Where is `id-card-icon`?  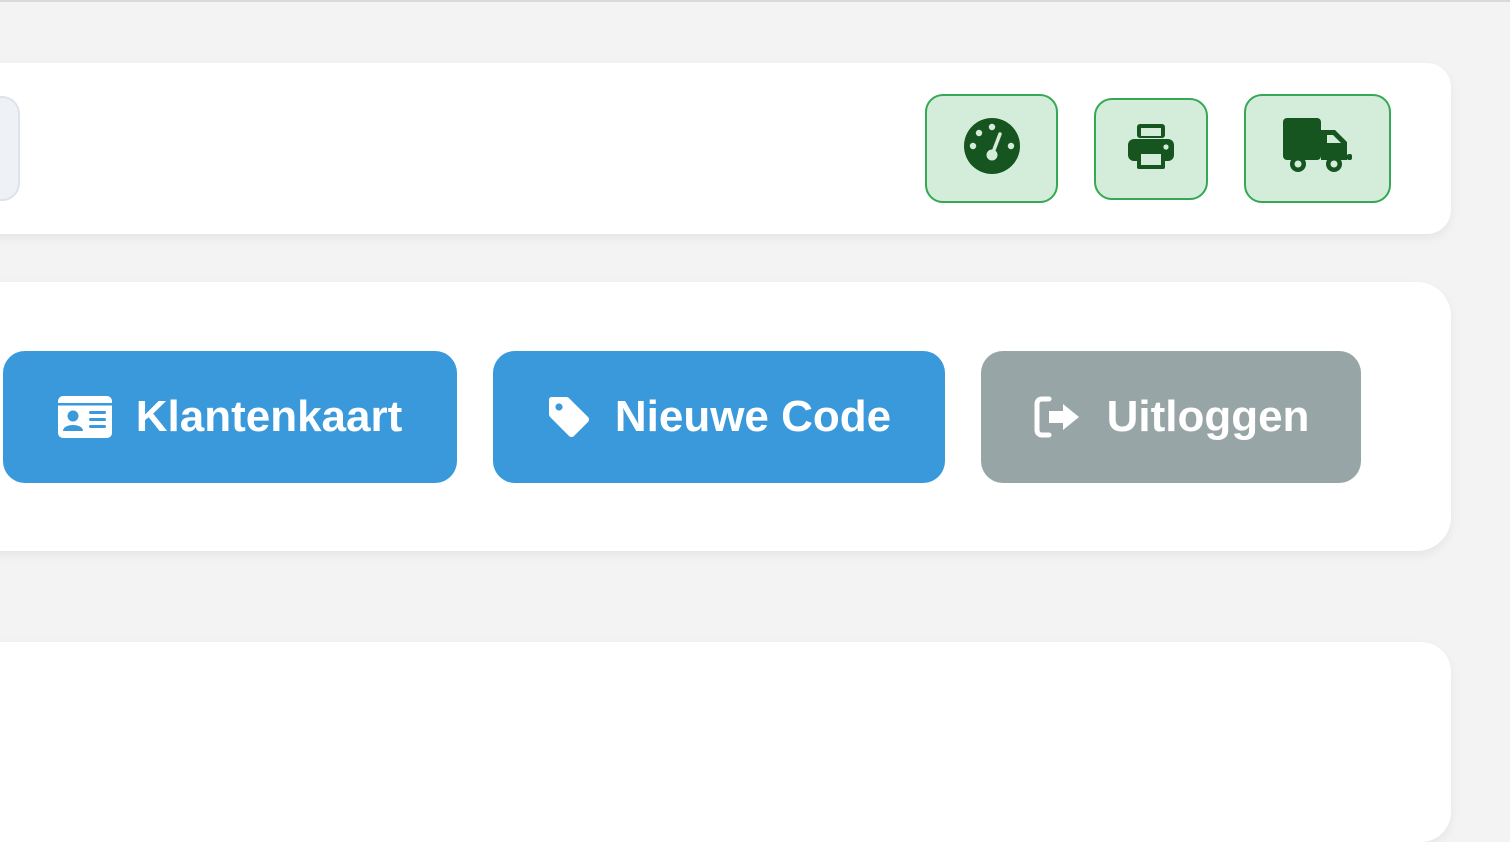
id-card-icon is located at coordinates (84, 417).